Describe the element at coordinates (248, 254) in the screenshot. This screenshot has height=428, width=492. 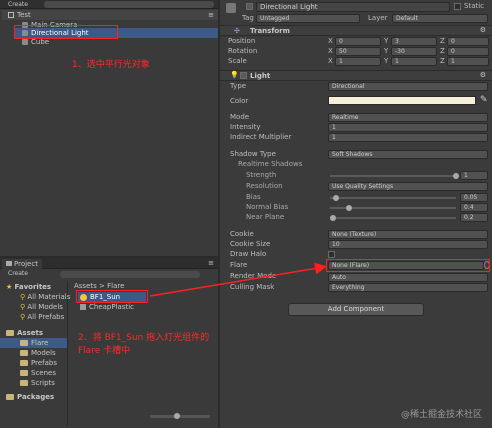
I see `draw-halo-label: Draw Halo` at that location.